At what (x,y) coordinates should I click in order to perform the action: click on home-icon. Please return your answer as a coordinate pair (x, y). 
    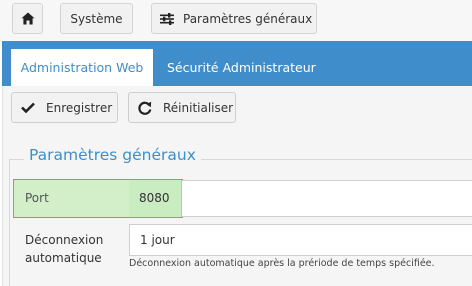
    Looking at the image, I should click on (28, 18).